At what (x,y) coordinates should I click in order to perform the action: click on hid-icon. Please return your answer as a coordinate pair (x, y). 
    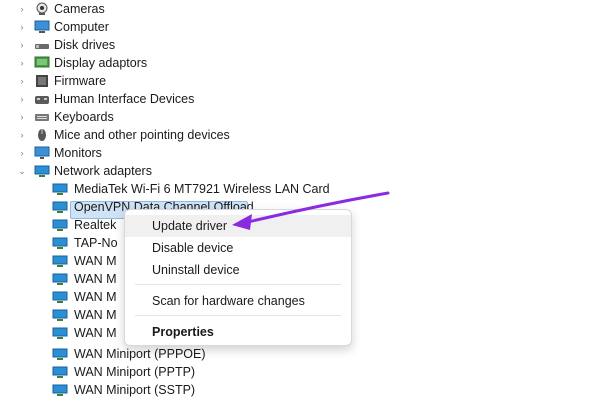
    Looking at the image, I should click on (42, 99).